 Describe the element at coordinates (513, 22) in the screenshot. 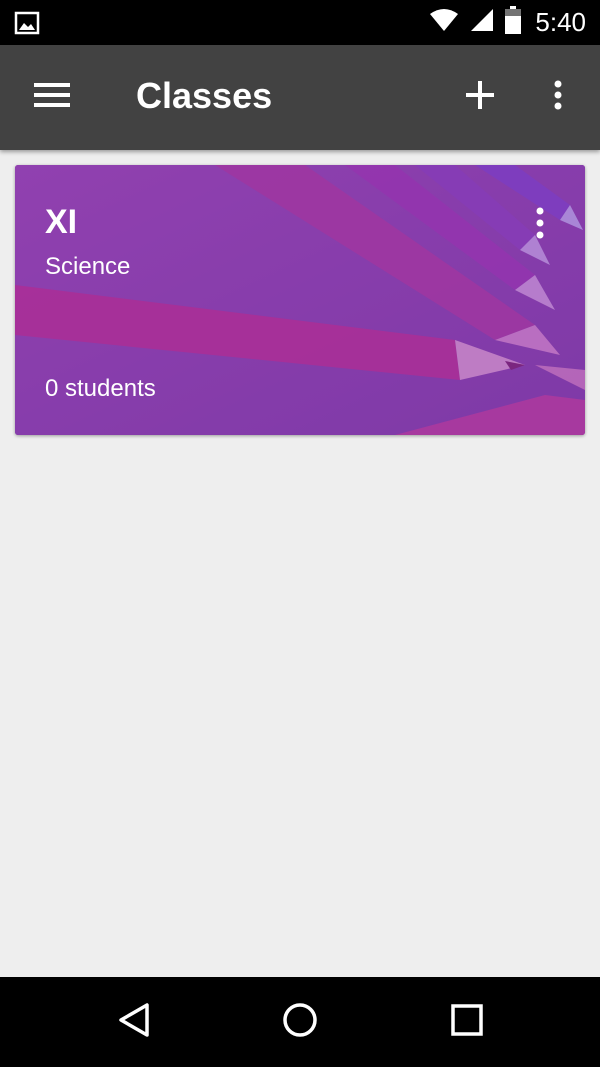

I see `battery-icon` at that location.